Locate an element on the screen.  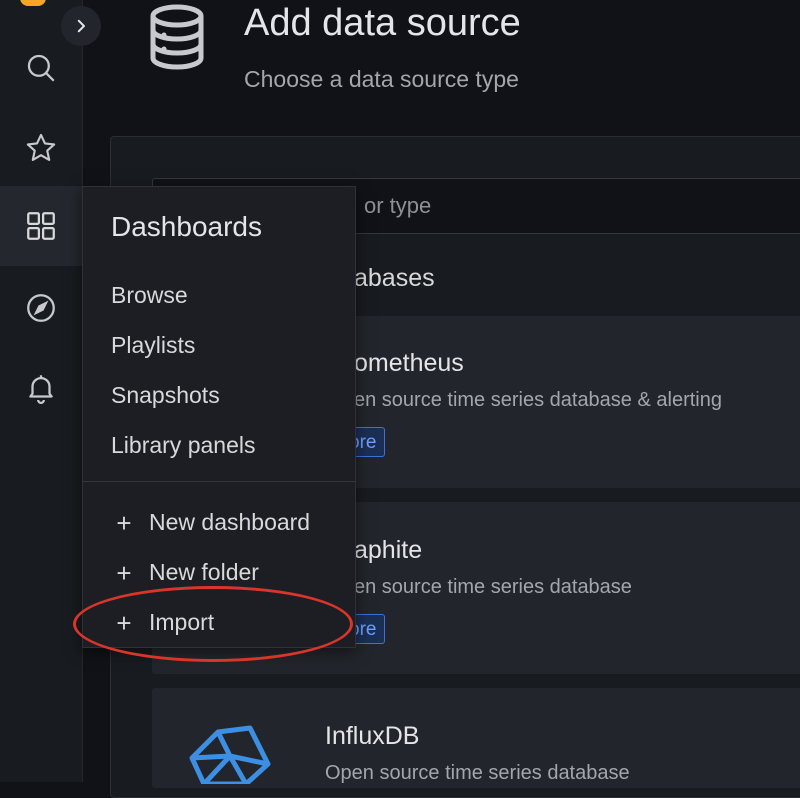
page-subtitle: Choose a data source type is located at coordinates (381, 79).